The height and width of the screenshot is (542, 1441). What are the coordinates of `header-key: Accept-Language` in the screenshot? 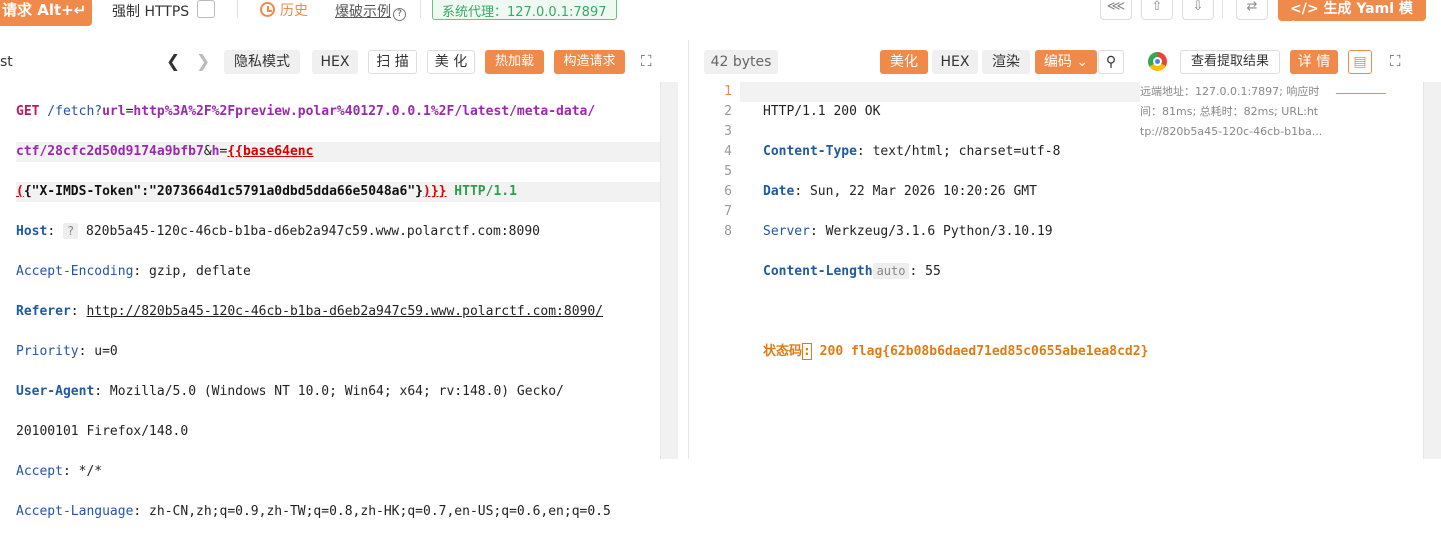 It's located at (75, 511).